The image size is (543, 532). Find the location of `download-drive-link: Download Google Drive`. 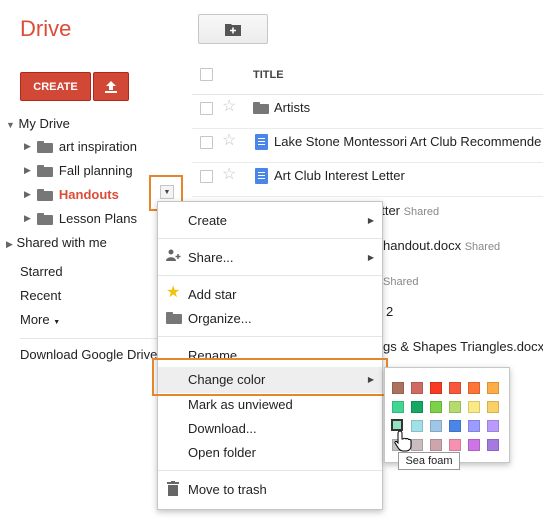

download-drive-link: Download Google Drive is located at coordinates (88, 354).